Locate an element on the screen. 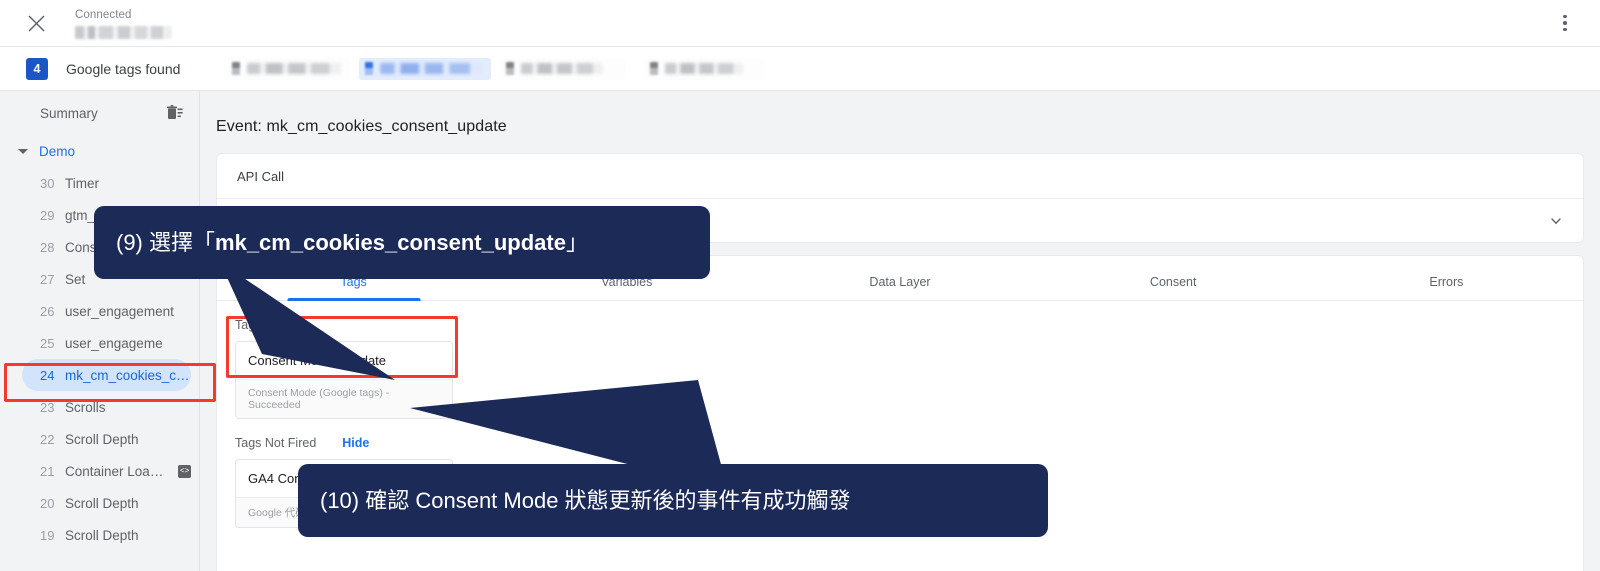  callout-step-9-text: (9) 選擇「mk_cm_cookies_consent_update」 is located at coordinates (352, 243).